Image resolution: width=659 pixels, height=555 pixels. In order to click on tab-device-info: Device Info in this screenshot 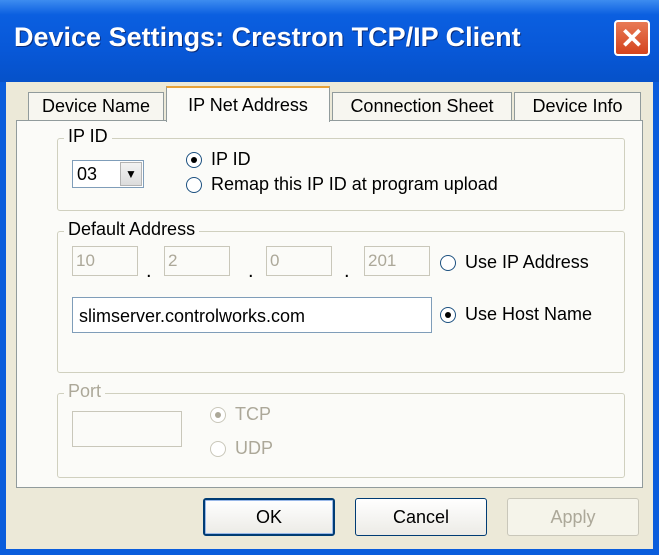, I will do `click(577, 106)`.